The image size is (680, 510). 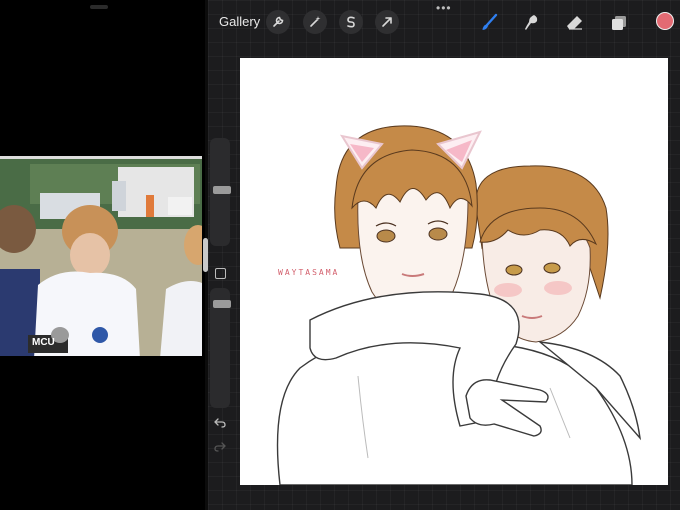 I want to click on video-player: MCU, so click(x=101, y=256).